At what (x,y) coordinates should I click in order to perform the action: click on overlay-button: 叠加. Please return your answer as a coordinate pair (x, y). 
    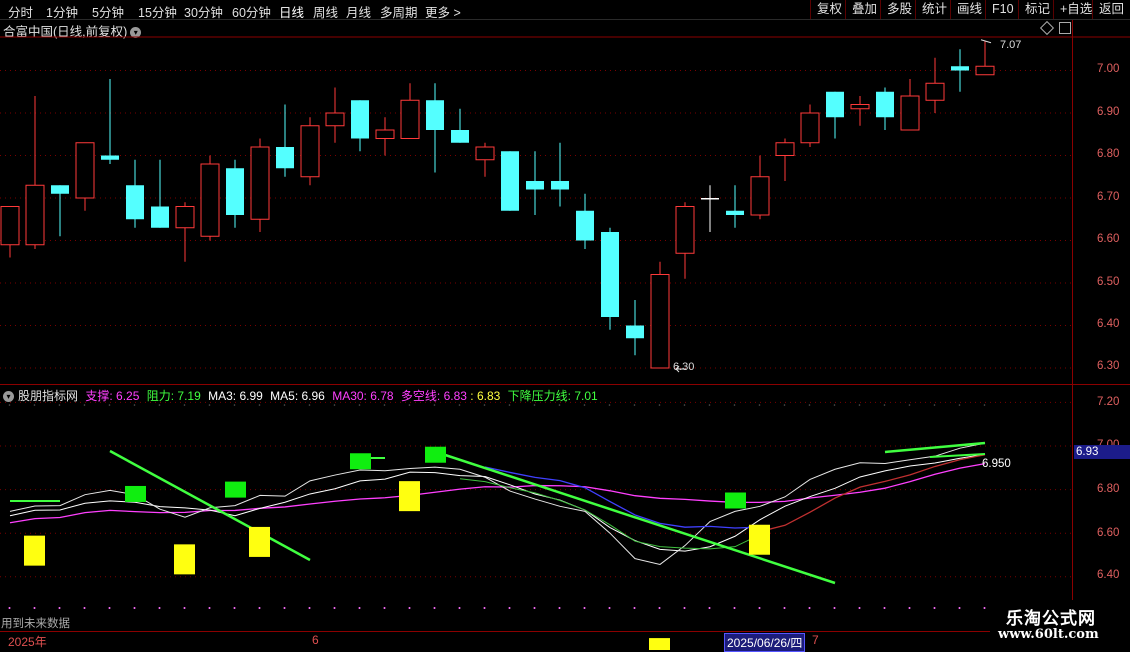
    Looking at the image, I should click on (864, 9).